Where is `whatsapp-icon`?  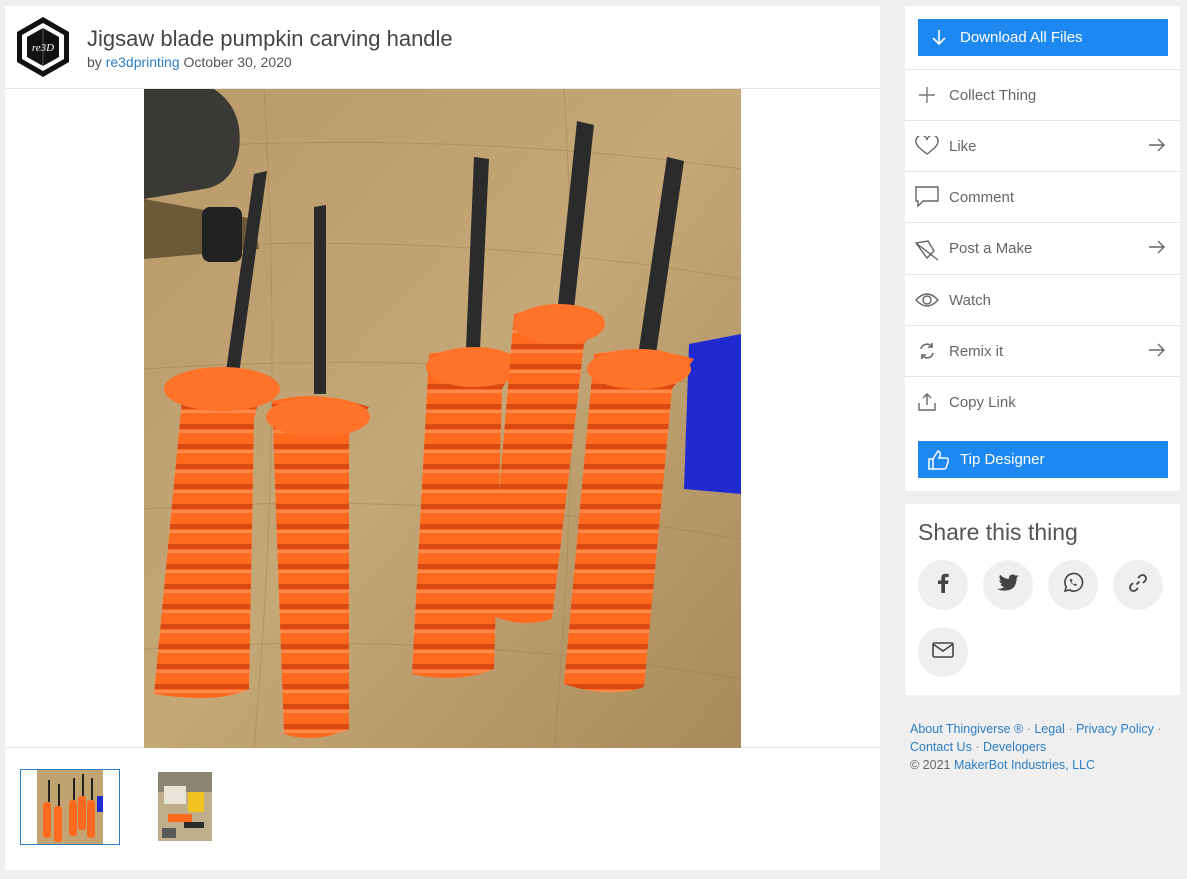 whatsapp-icon is located at coordinates (1073, 585).